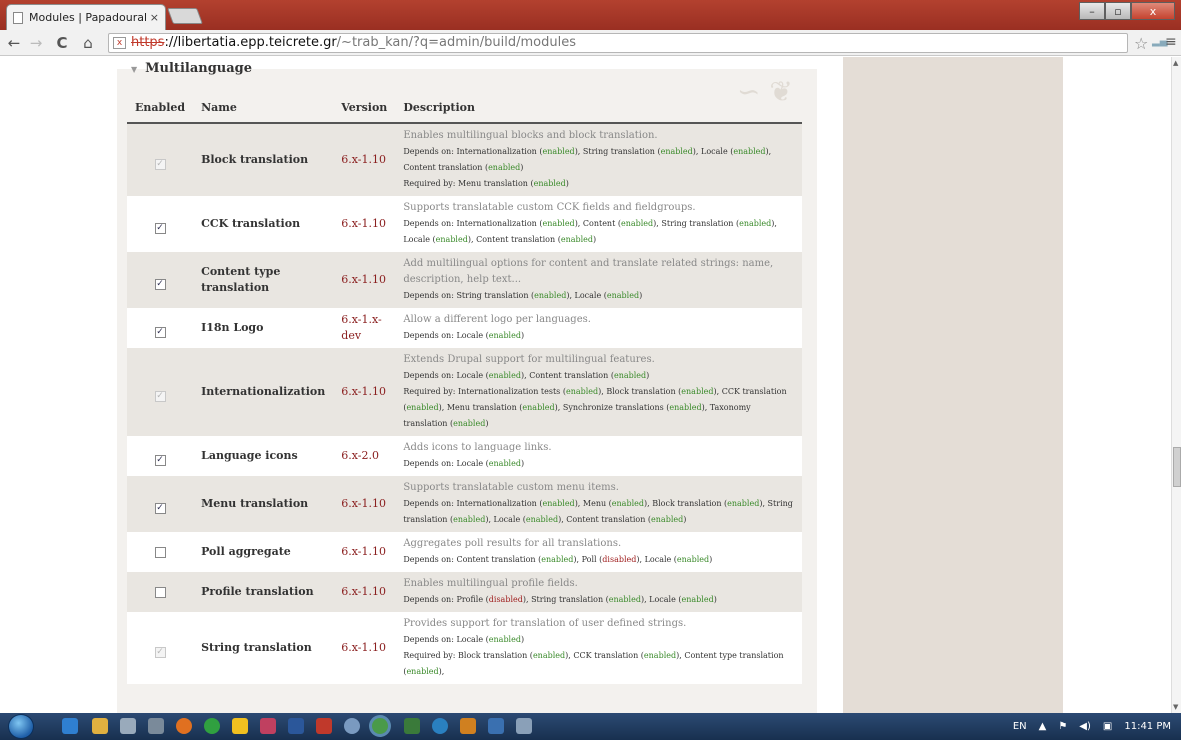 The height and width of the screenshot is (740, 1181). Describe the element at coordinates (1085, 726) in the screenshot. I see `volume-icon: ◀)` at that location.